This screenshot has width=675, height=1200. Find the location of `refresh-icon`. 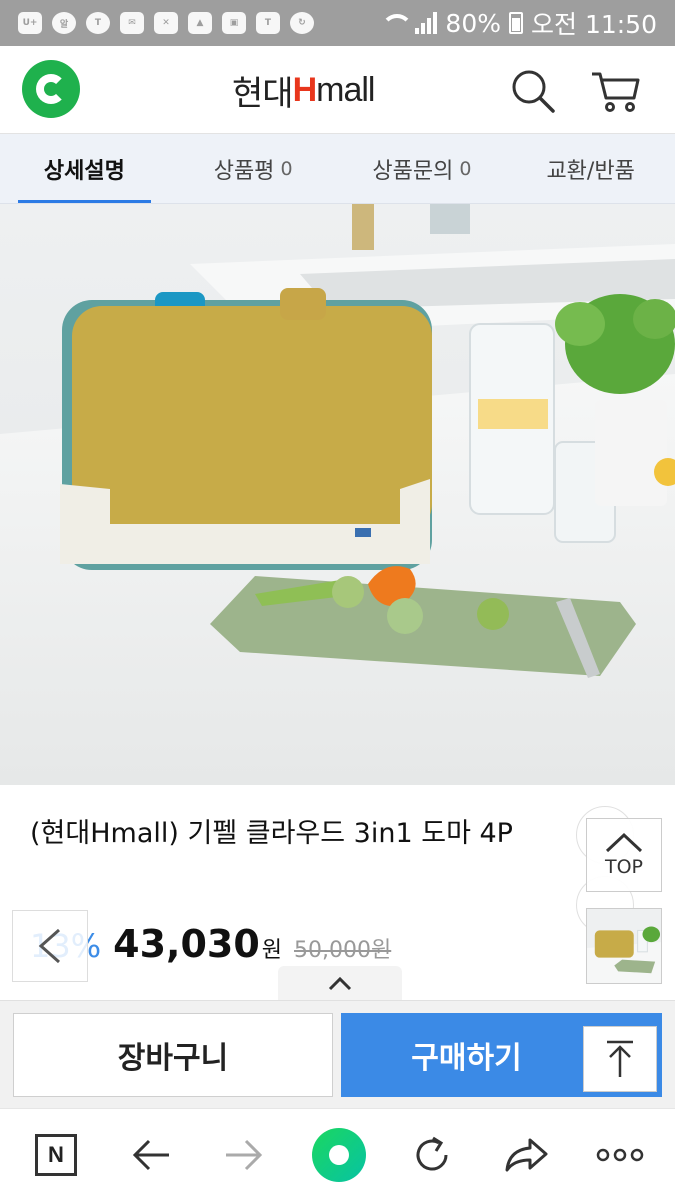

refresh-icon is located at coordinates (432, 1153).